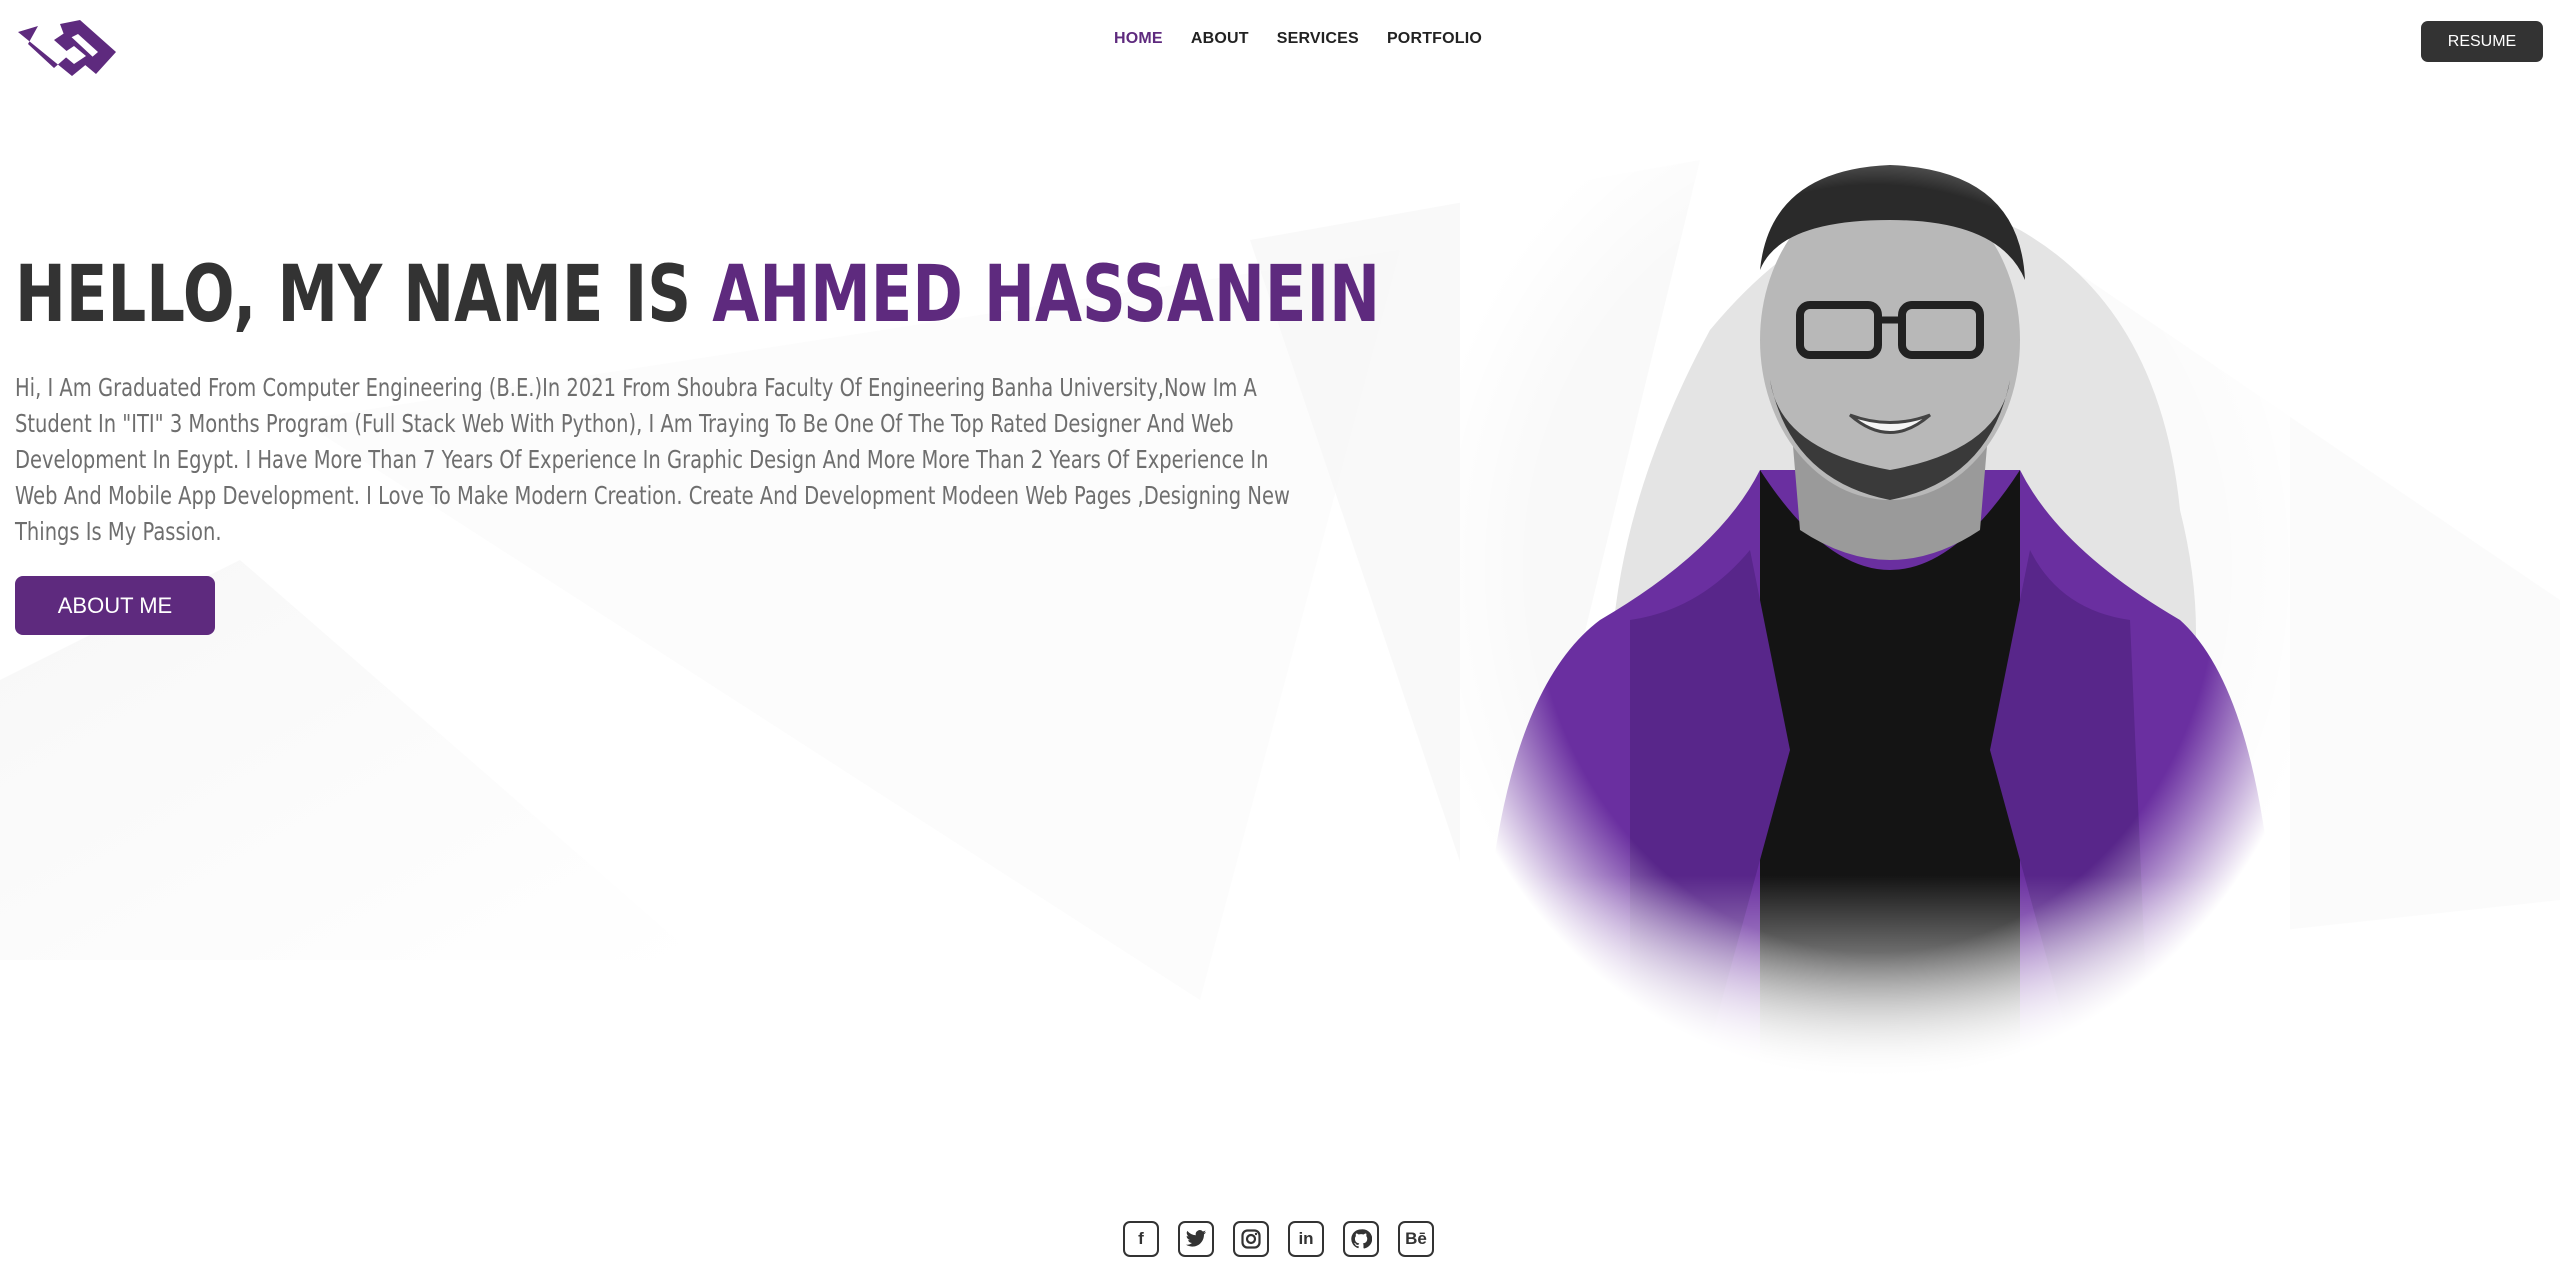 The height and width of the screenshot is (1271, 2560). I want to click on hero-title-name: AHMED HASSANEIN, so click(1046, 295).